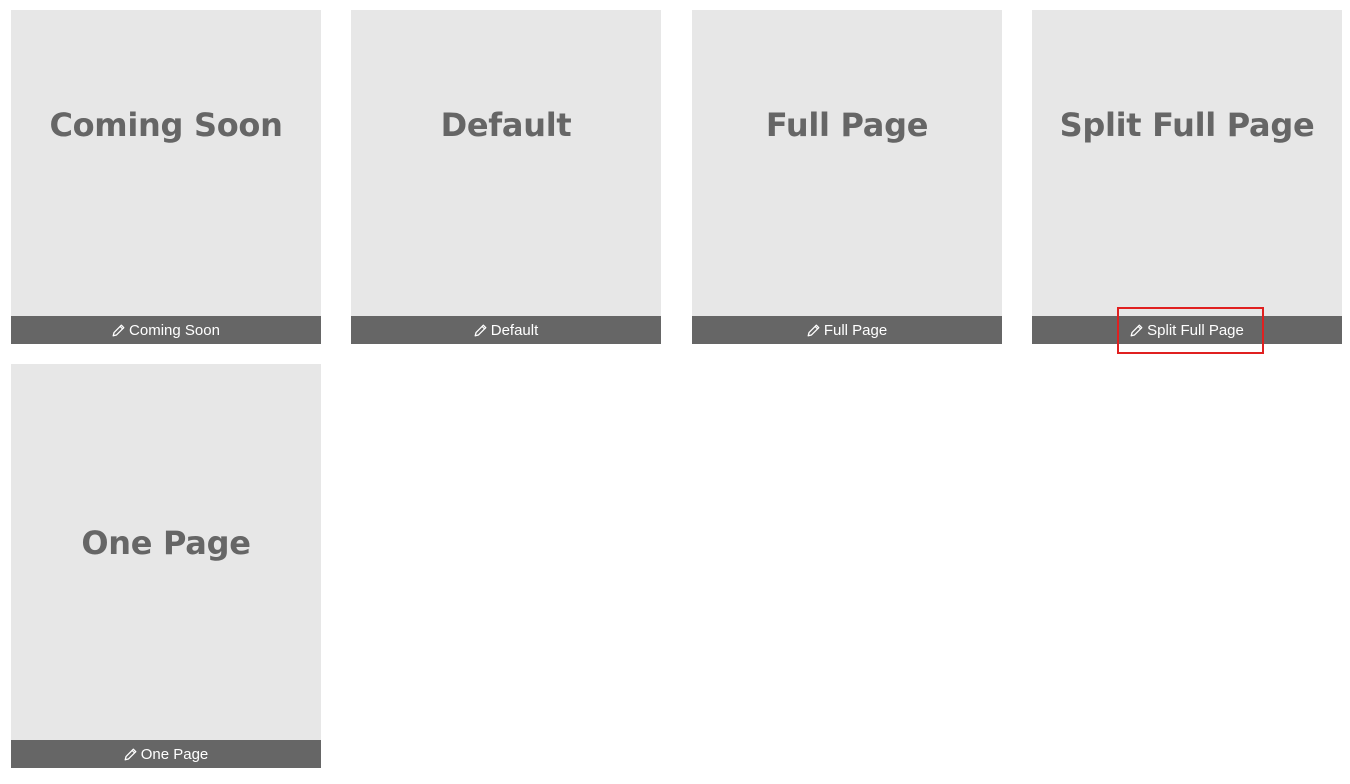 The width and height of the screenshot is (1350, 784). What do you see at coordinates (166, 543) in the screenshot?
I see `card-title: One Page` at bounding box center [166, 543].